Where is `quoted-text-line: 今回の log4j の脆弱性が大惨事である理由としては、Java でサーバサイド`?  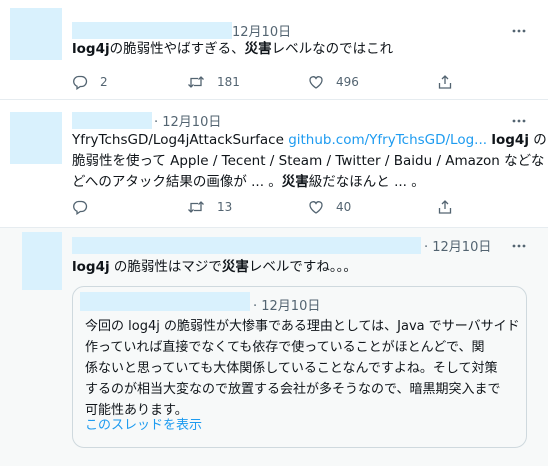 quoted-text-line: 今回の log4j の脆弱性が大惨事である理由としては、Java でサーバサイド is located at coordinates (302, 326).